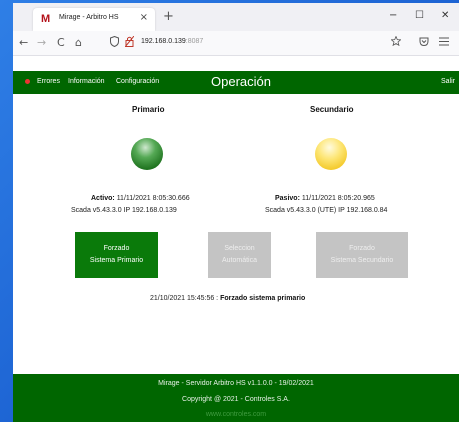  What do you see at coordinates (236, 17) in the screenshot?
I see `tab-strip: M Mirage - Arbitro HS × + − ☐ ✕` at bounding box center [236, 17].